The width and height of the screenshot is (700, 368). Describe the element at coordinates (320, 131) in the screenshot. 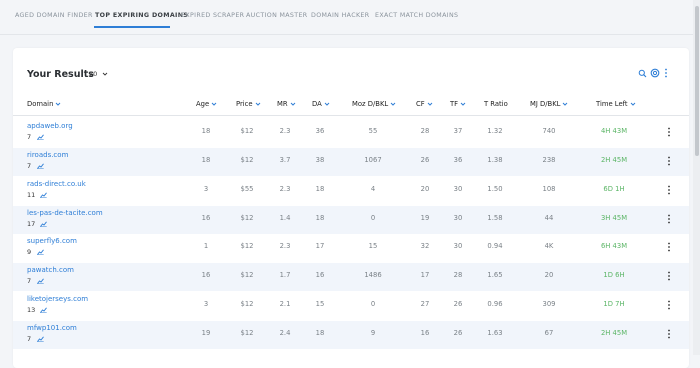

I see `cell-da: 36` at that location.